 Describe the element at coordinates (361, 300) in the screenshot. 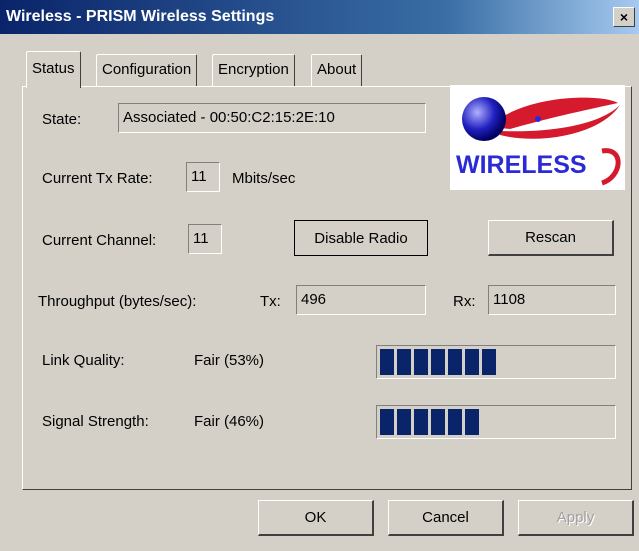

I see `tx-field: 496` at that location.